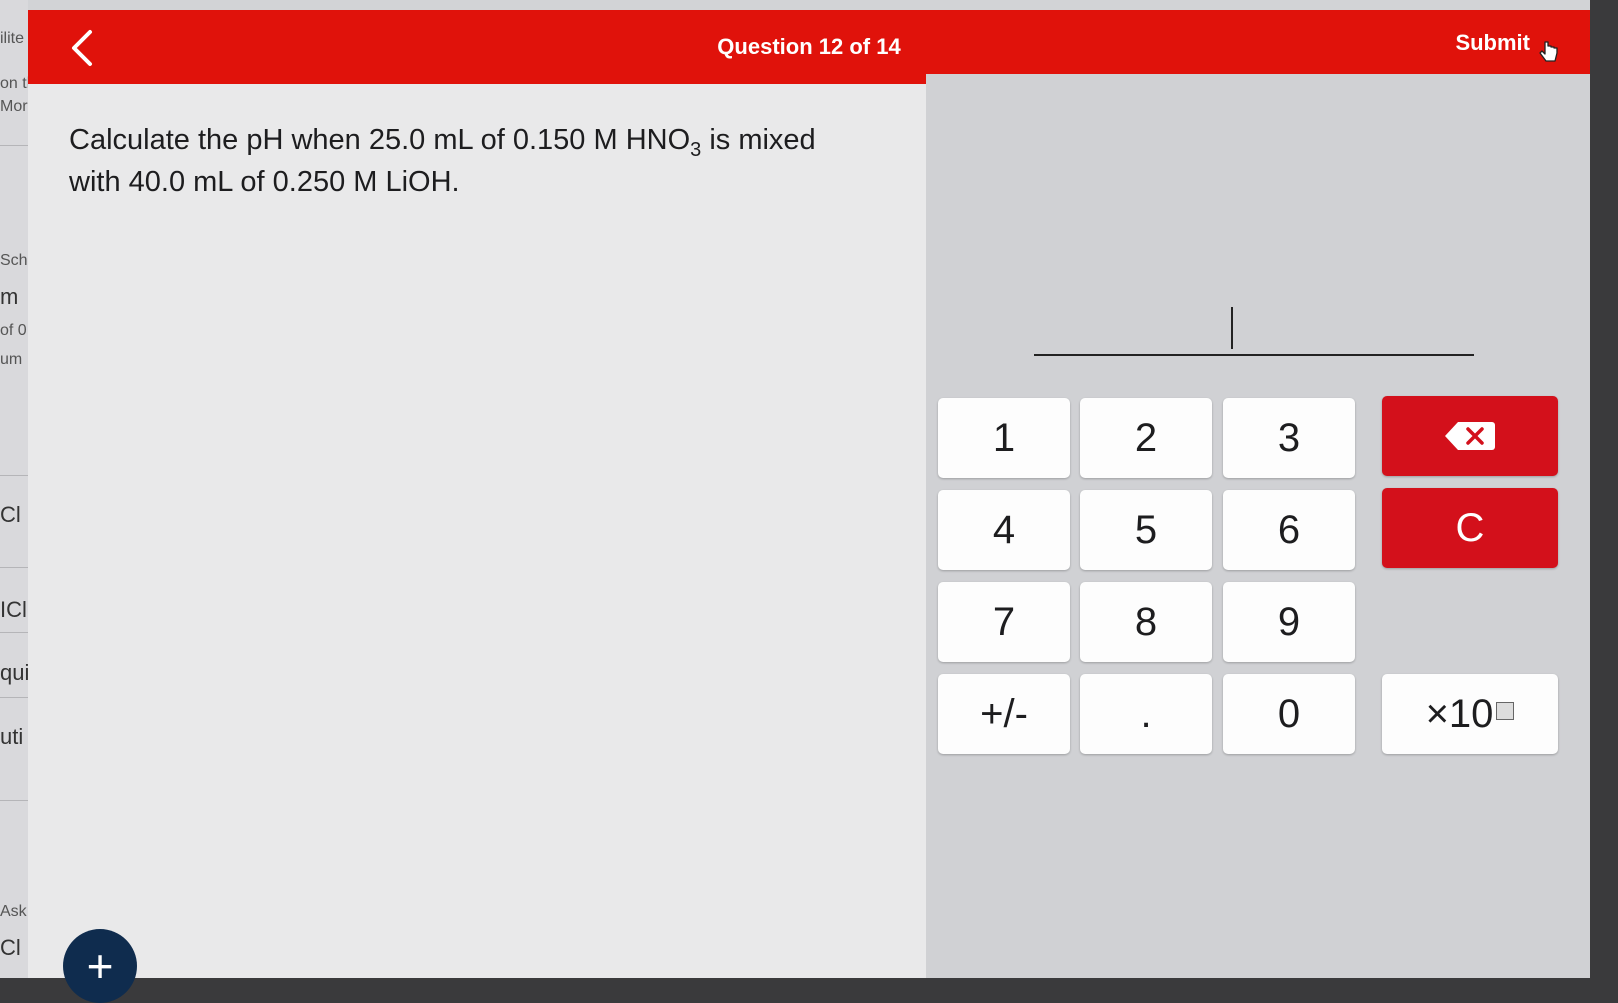 The image size is (1618, 1003). I want to click on hand-pointer-icon, so click(1548, 51).